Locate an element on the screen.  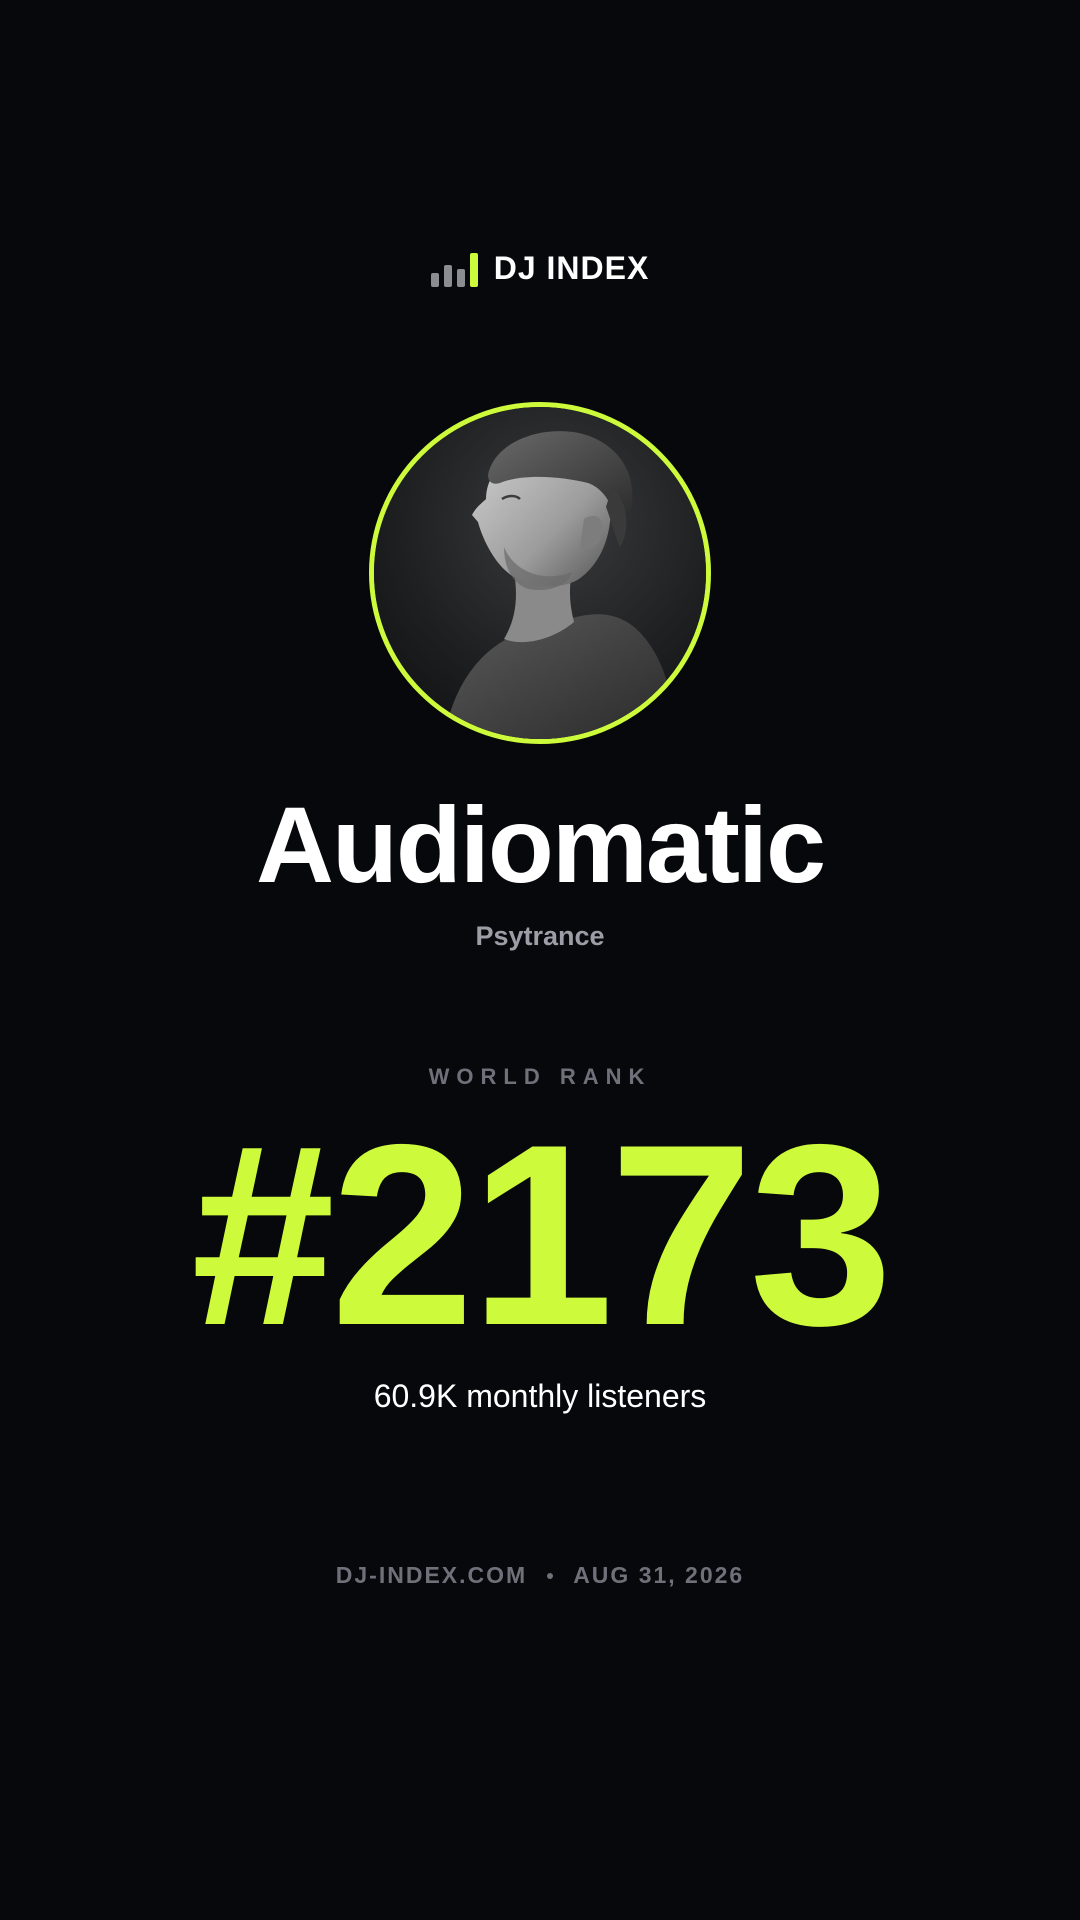
footer: DJ-INDEX.COM AUG 31, 2026 is located at coordinates (540, 1575).